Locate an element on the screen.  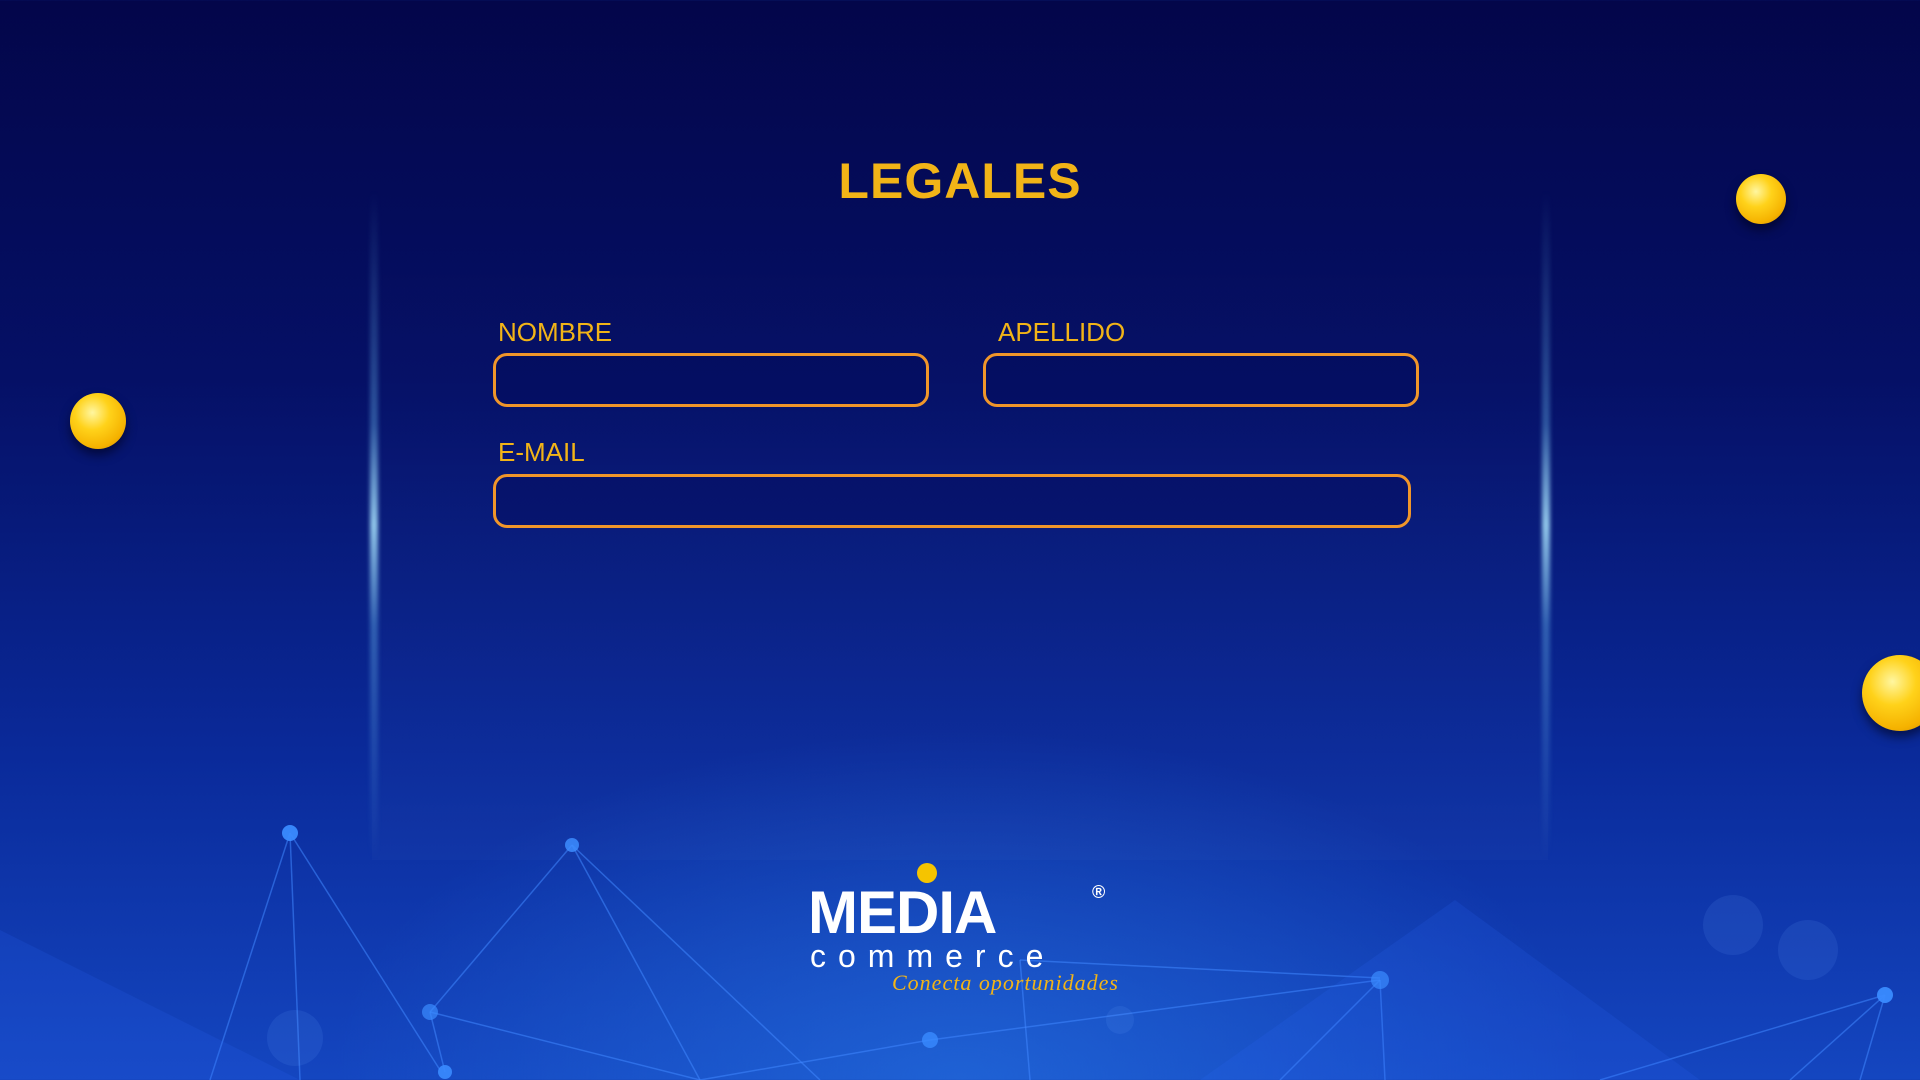
nombre-label: NOMBRE is located at coordinates (555, 332).